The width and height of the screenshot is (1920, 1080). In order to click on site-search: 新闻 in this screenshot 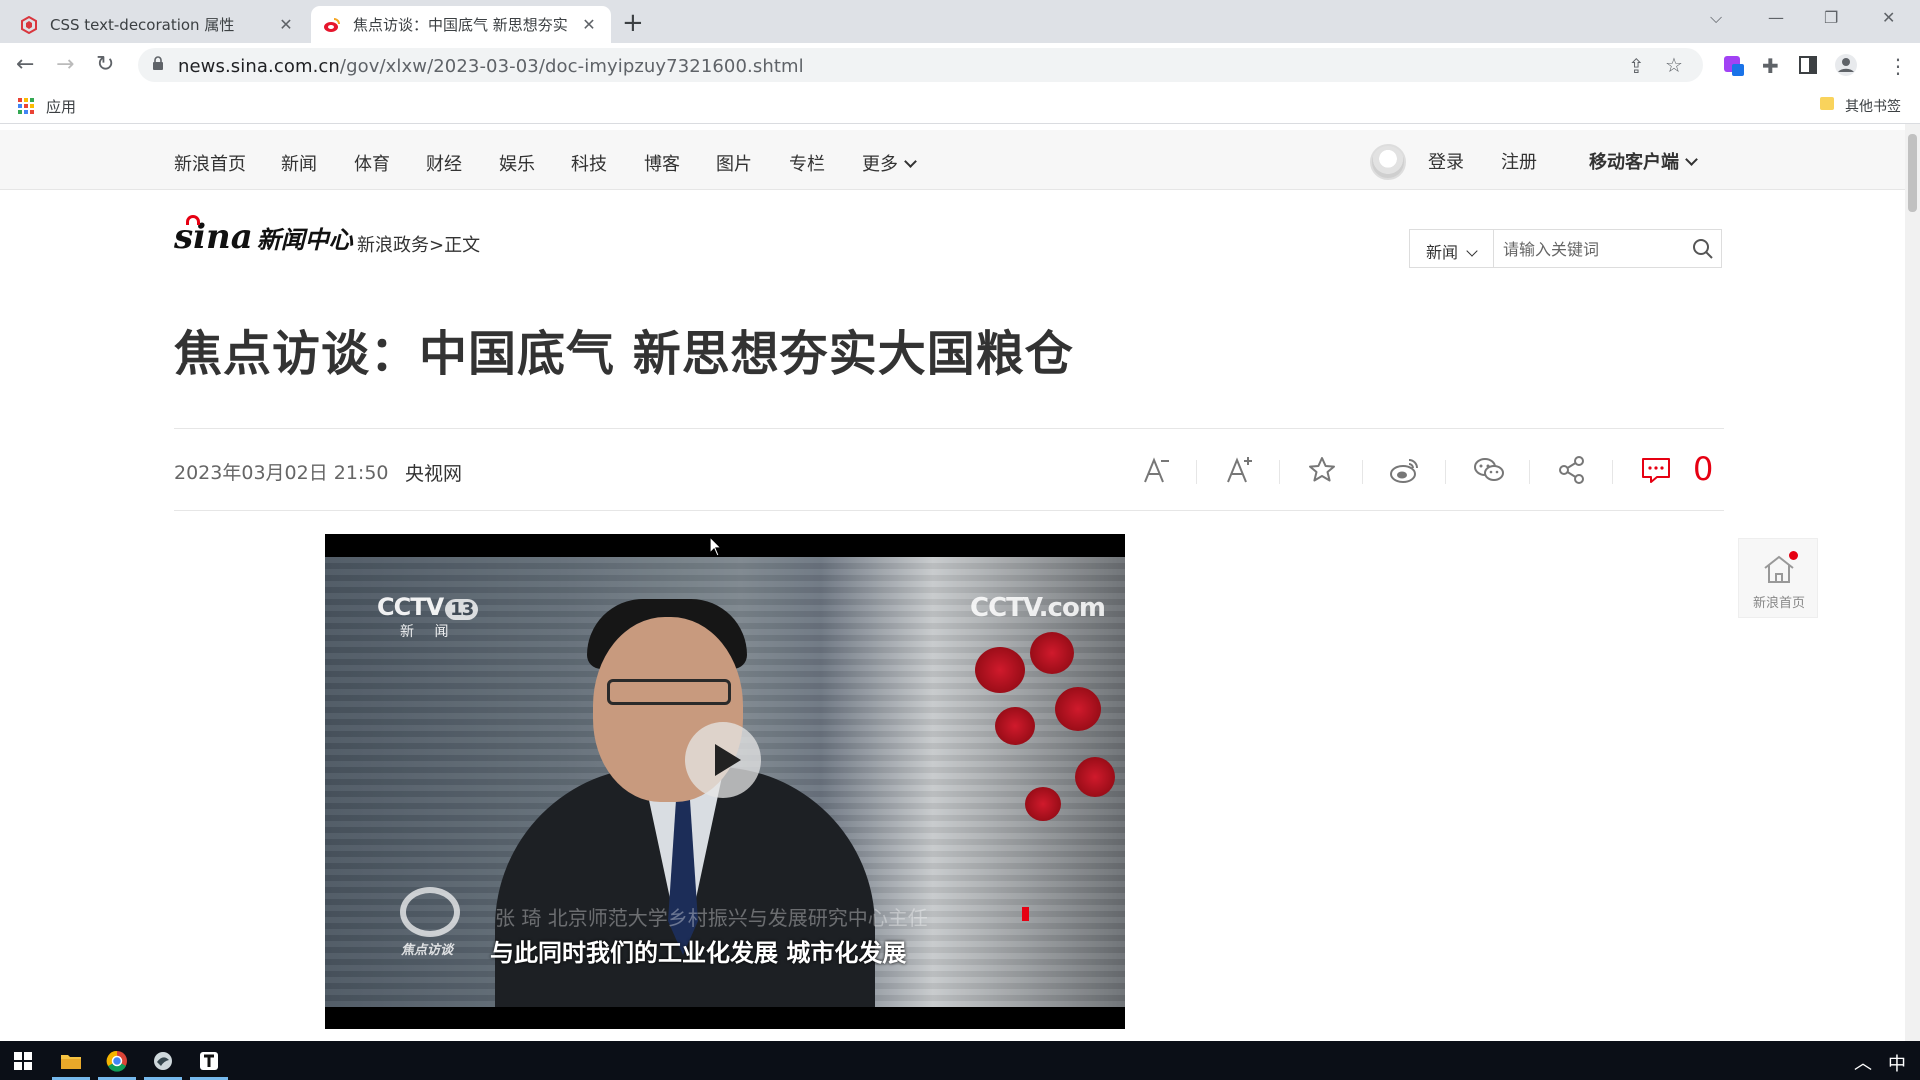, I will do `click(1565, 248)`.